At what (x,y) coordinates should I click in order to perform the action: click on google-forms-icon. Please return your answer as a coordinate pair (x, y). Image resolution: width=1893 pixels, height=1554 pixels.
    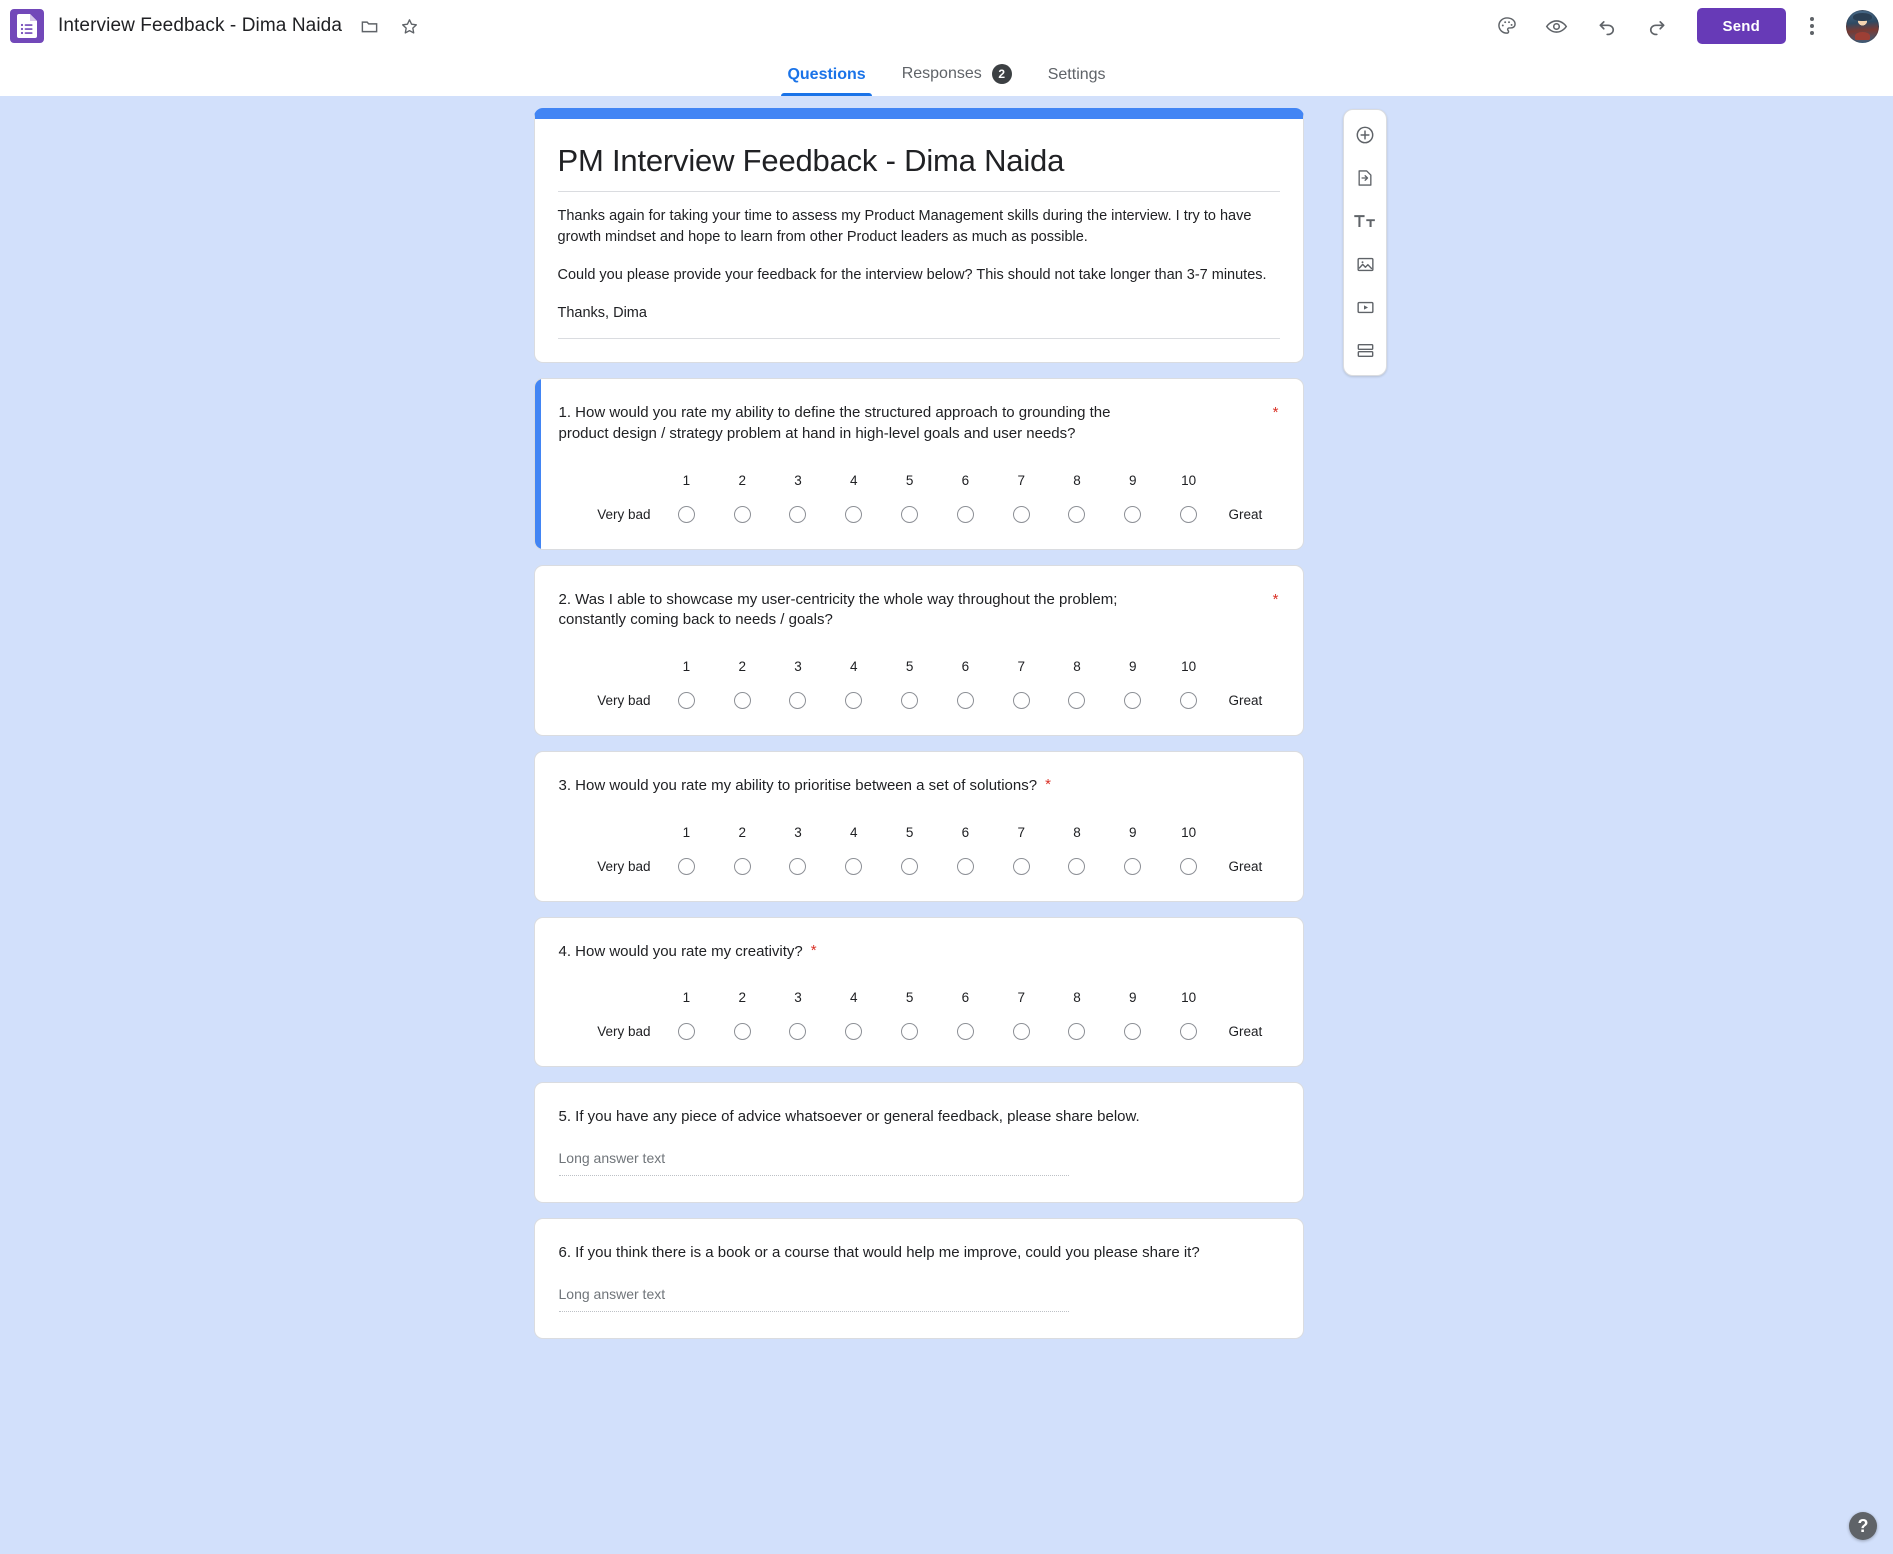
    Looking at the image, I should click on (27, 26).